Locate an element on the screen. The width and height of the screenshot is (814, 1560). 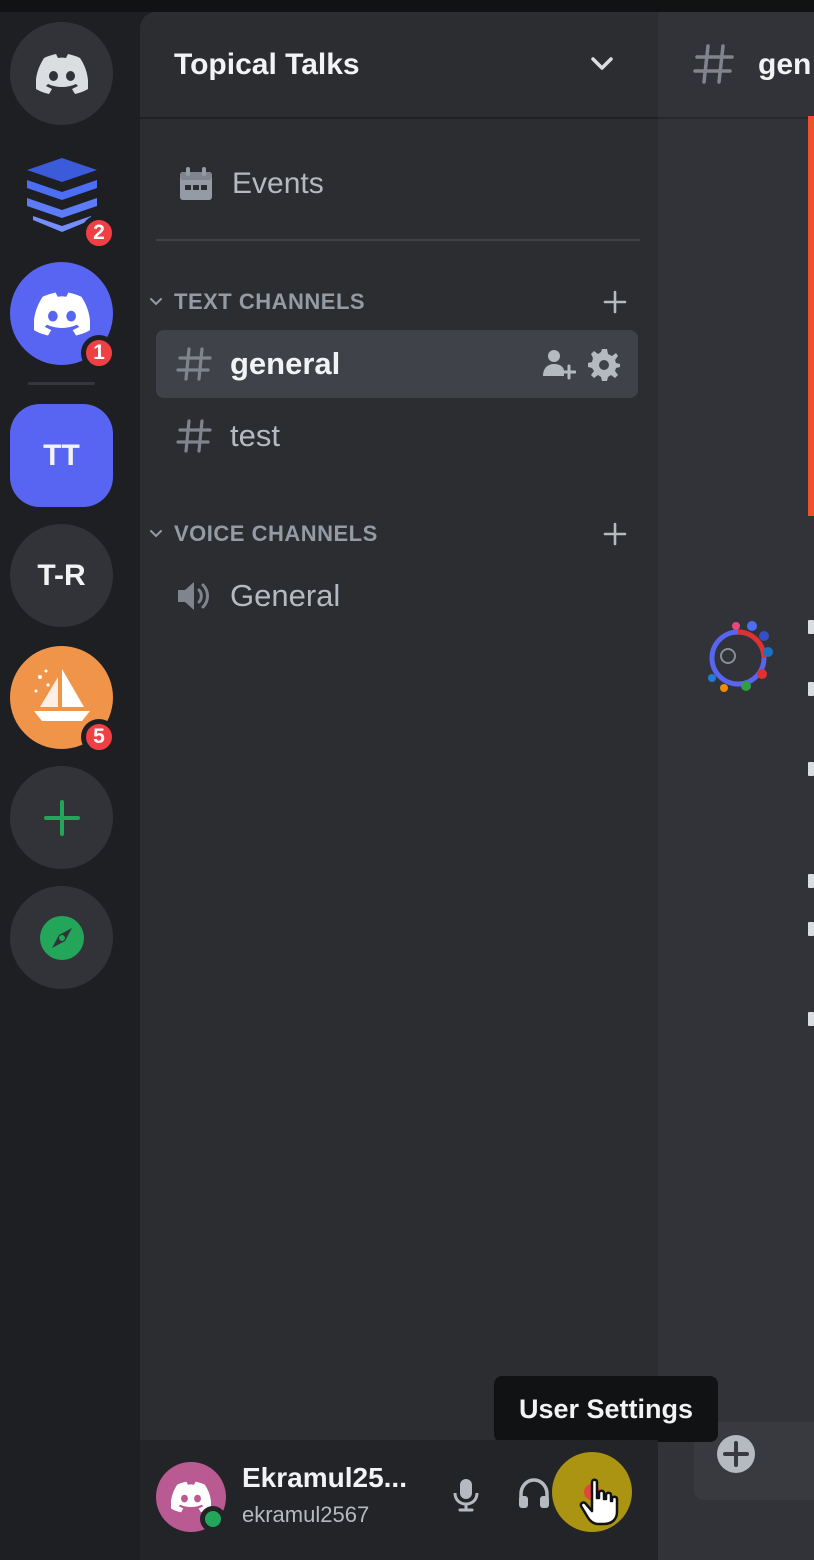
window-top-bar is located at coordinates (407, 6).